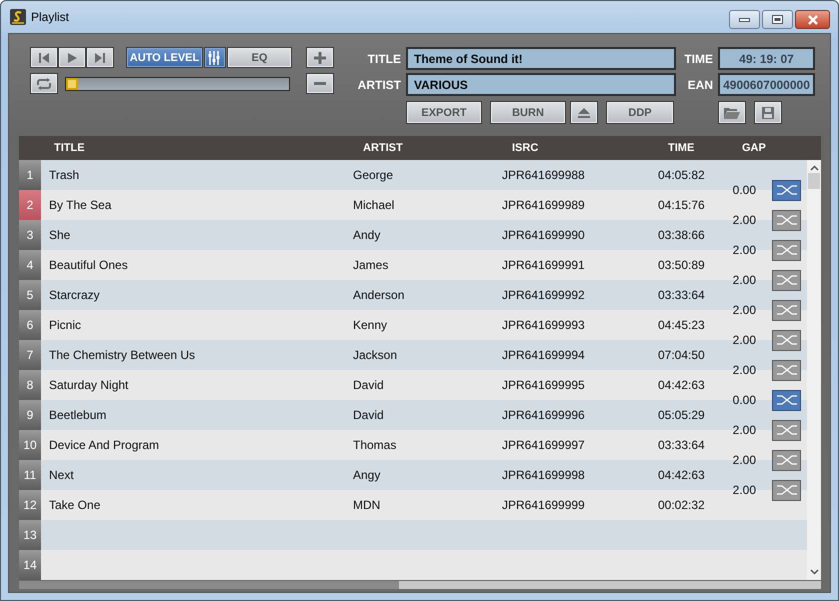 The width and height of the screenshot is (839, 601). What do you see at coordinates (30, 415) in the screenshot?
I see `row-number: 9` at bounding box center [30, 415].